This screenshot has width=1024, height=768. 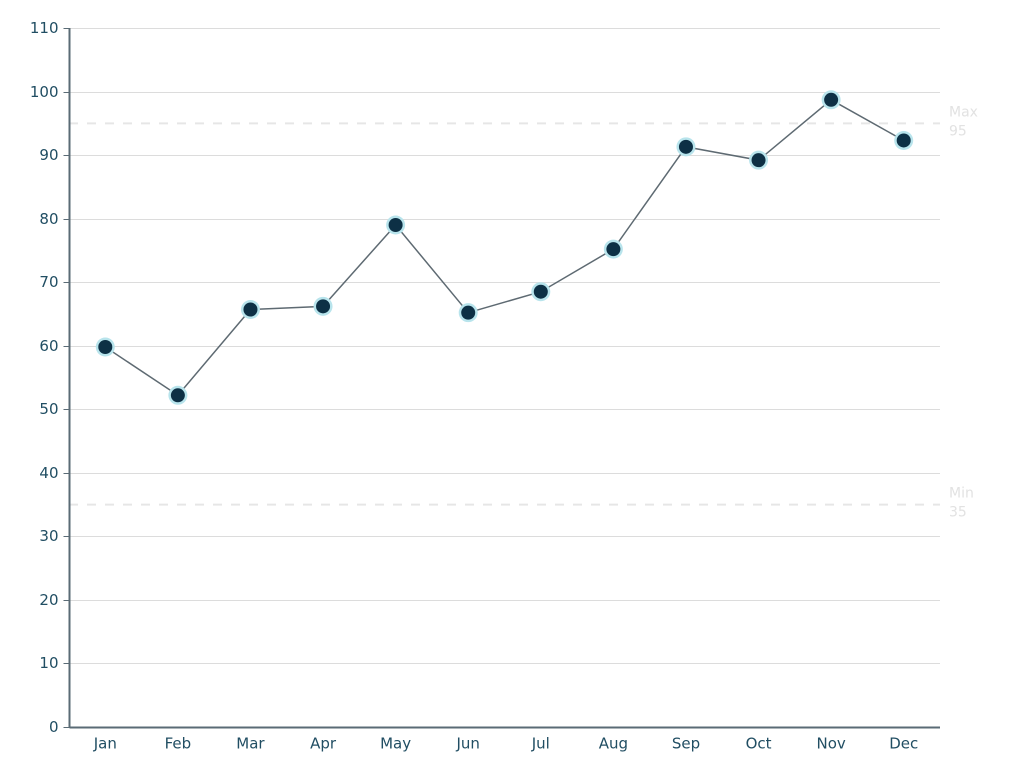 What do you see at coordinates (467, 744) in the screenshot?
I see `x-tick-label-jun: Jun` at bounding box center [467, 744].